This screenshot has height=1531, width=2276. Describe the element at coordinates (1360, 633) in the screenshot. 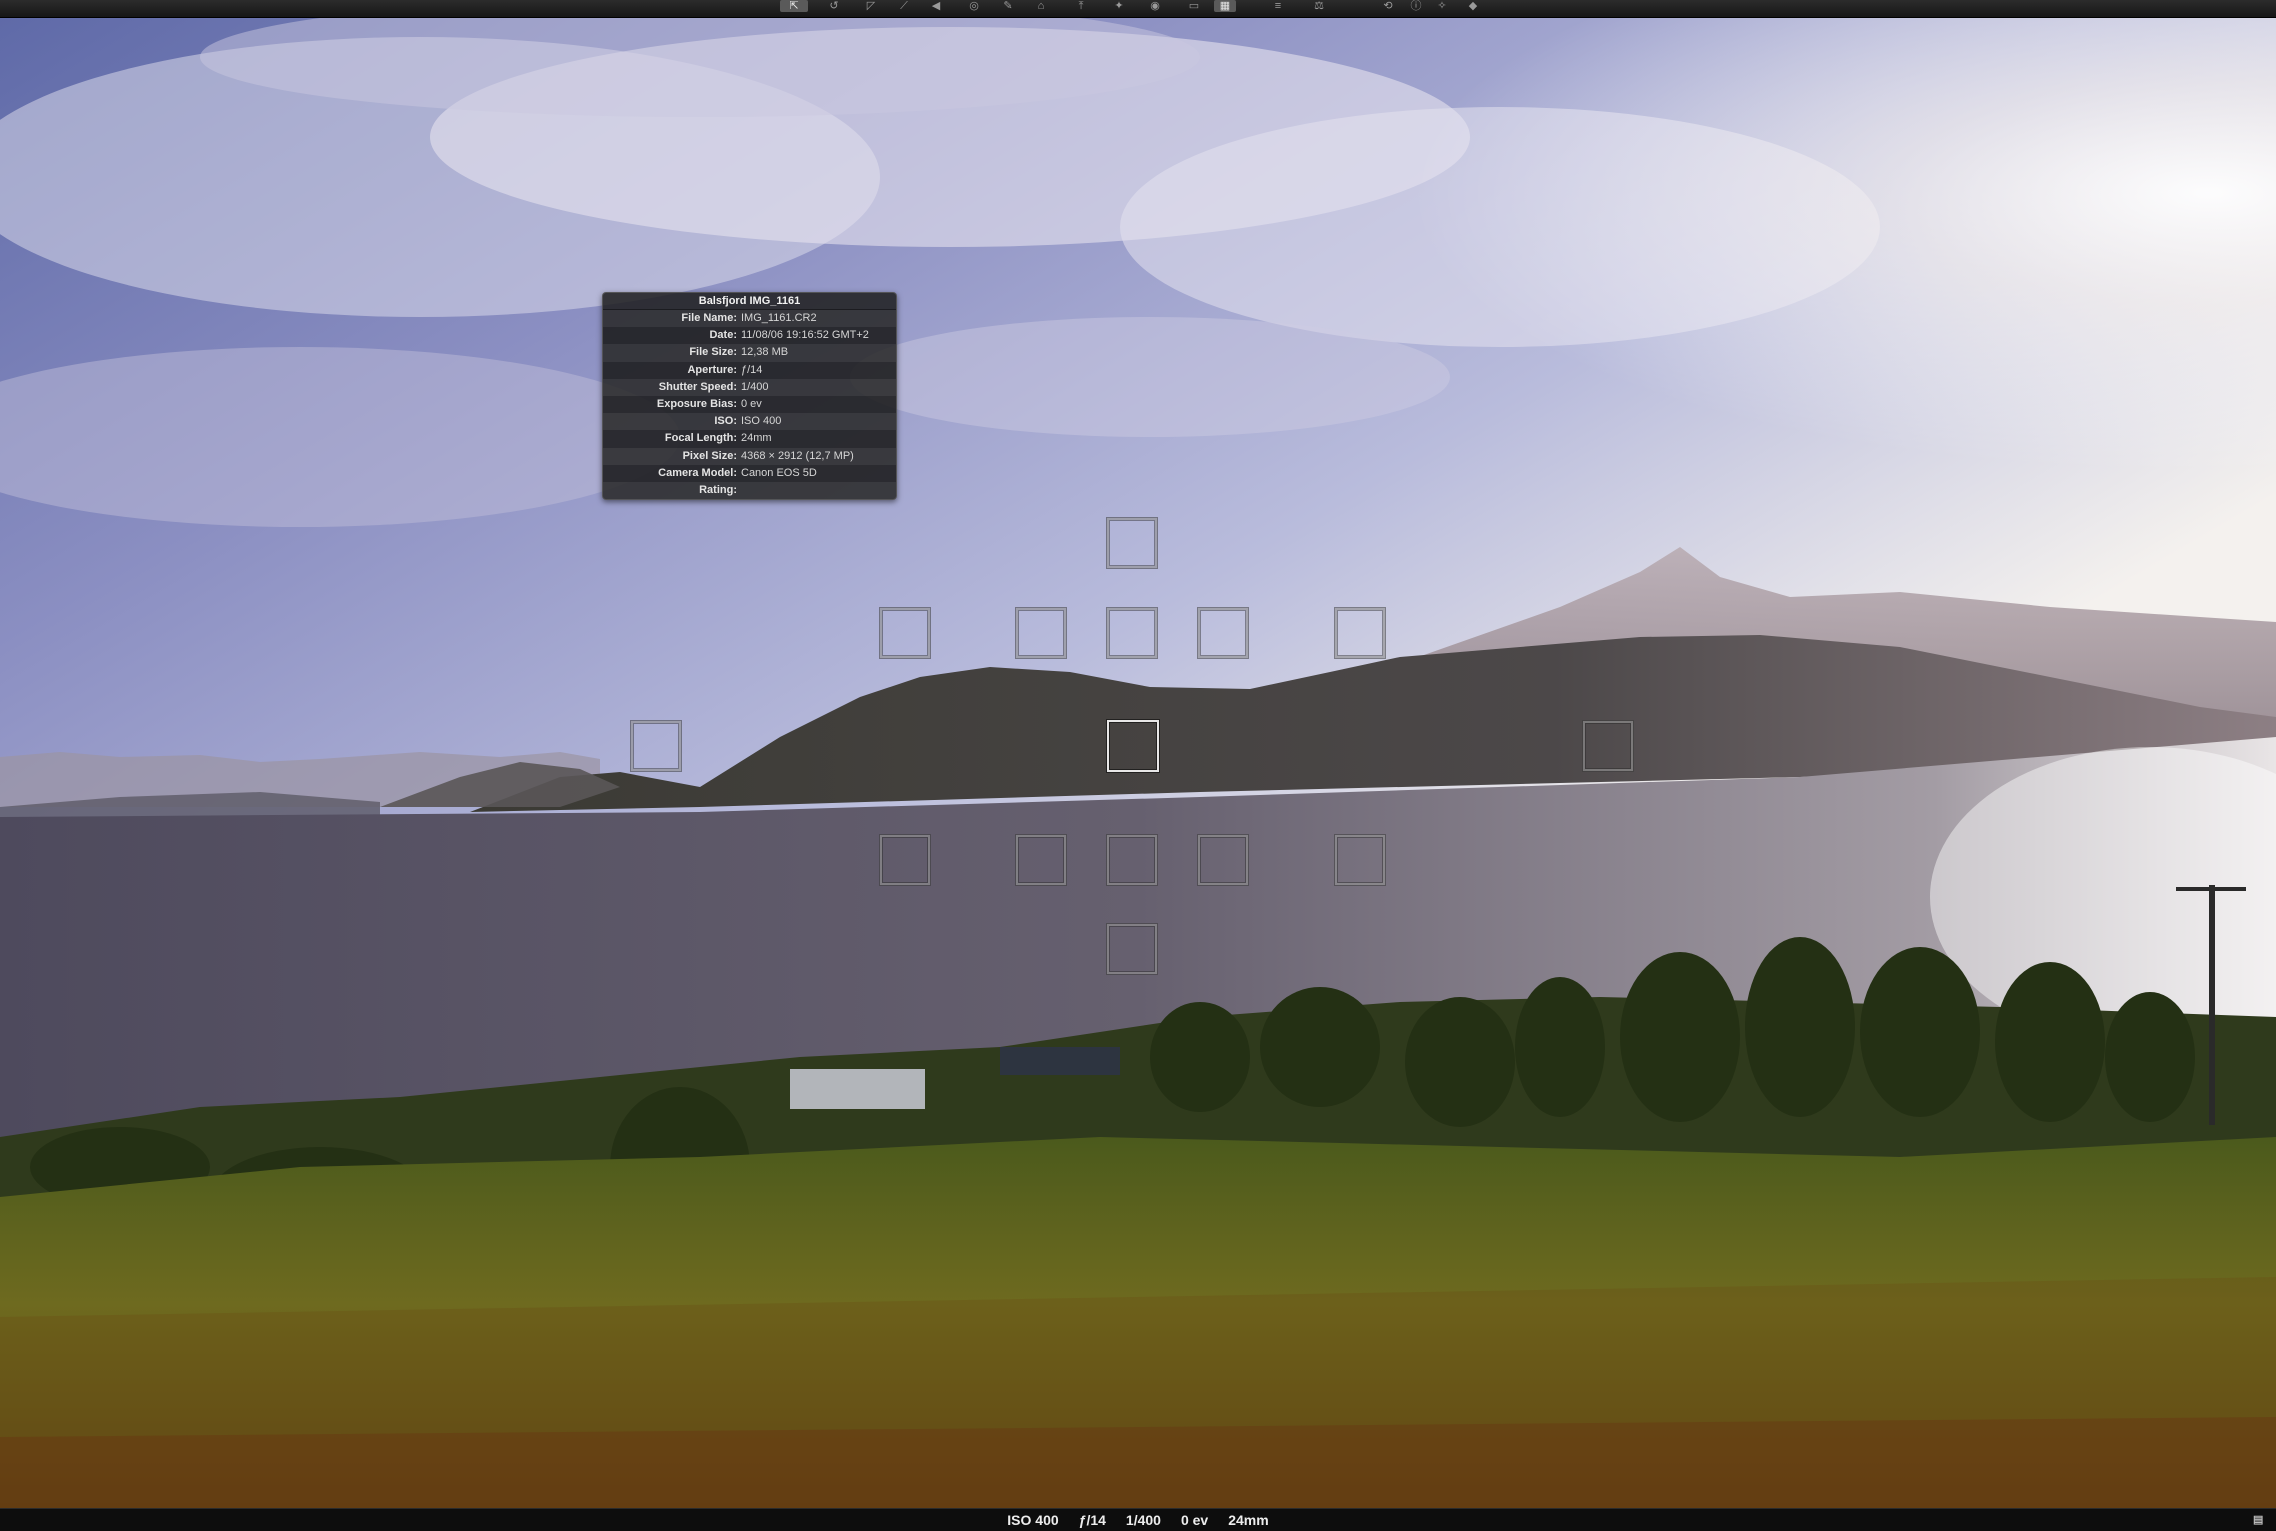

I see `af-point-upper-far-right` at that location.